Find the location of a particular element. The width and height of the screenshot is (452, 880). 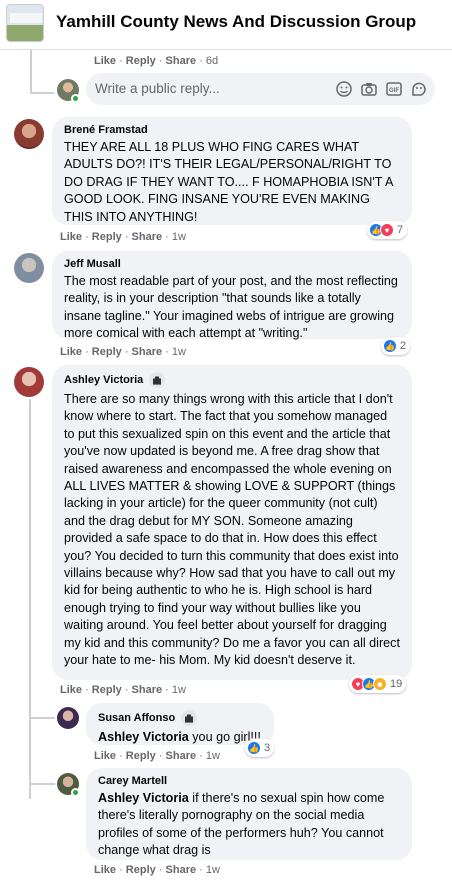

haha-reaction-icon: ☻ is located at coordinates (380, 684).